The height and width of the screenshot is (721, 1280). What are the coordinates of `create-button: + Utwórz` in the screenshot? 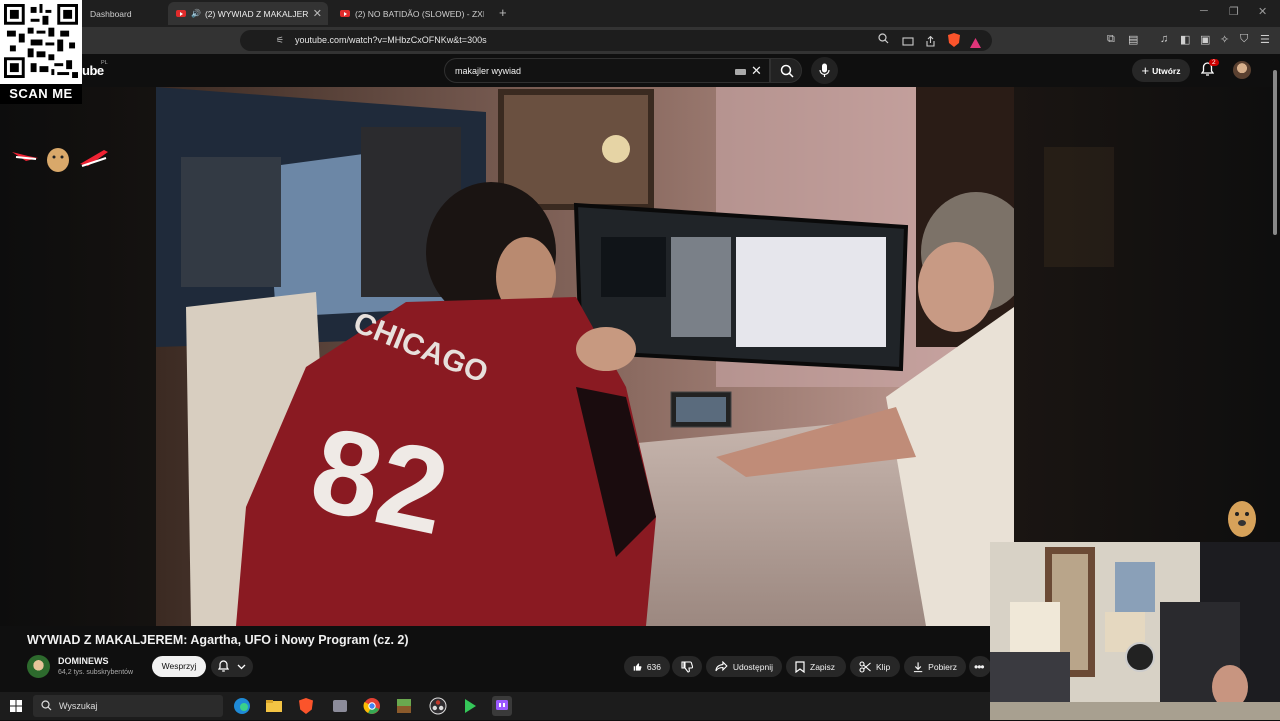 It's located at (1161, 70).